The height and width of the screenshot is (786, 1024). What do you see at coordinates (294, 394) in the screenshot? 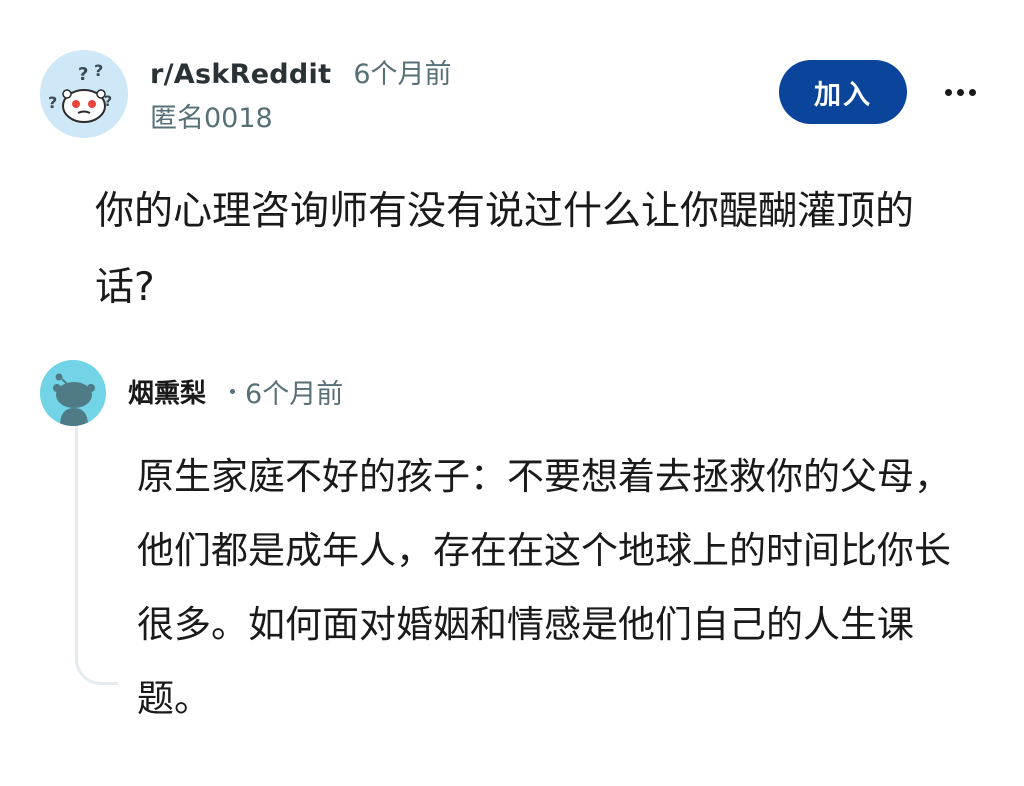
I see `comment-time: 6个月前` at bounding box center [294, 394].